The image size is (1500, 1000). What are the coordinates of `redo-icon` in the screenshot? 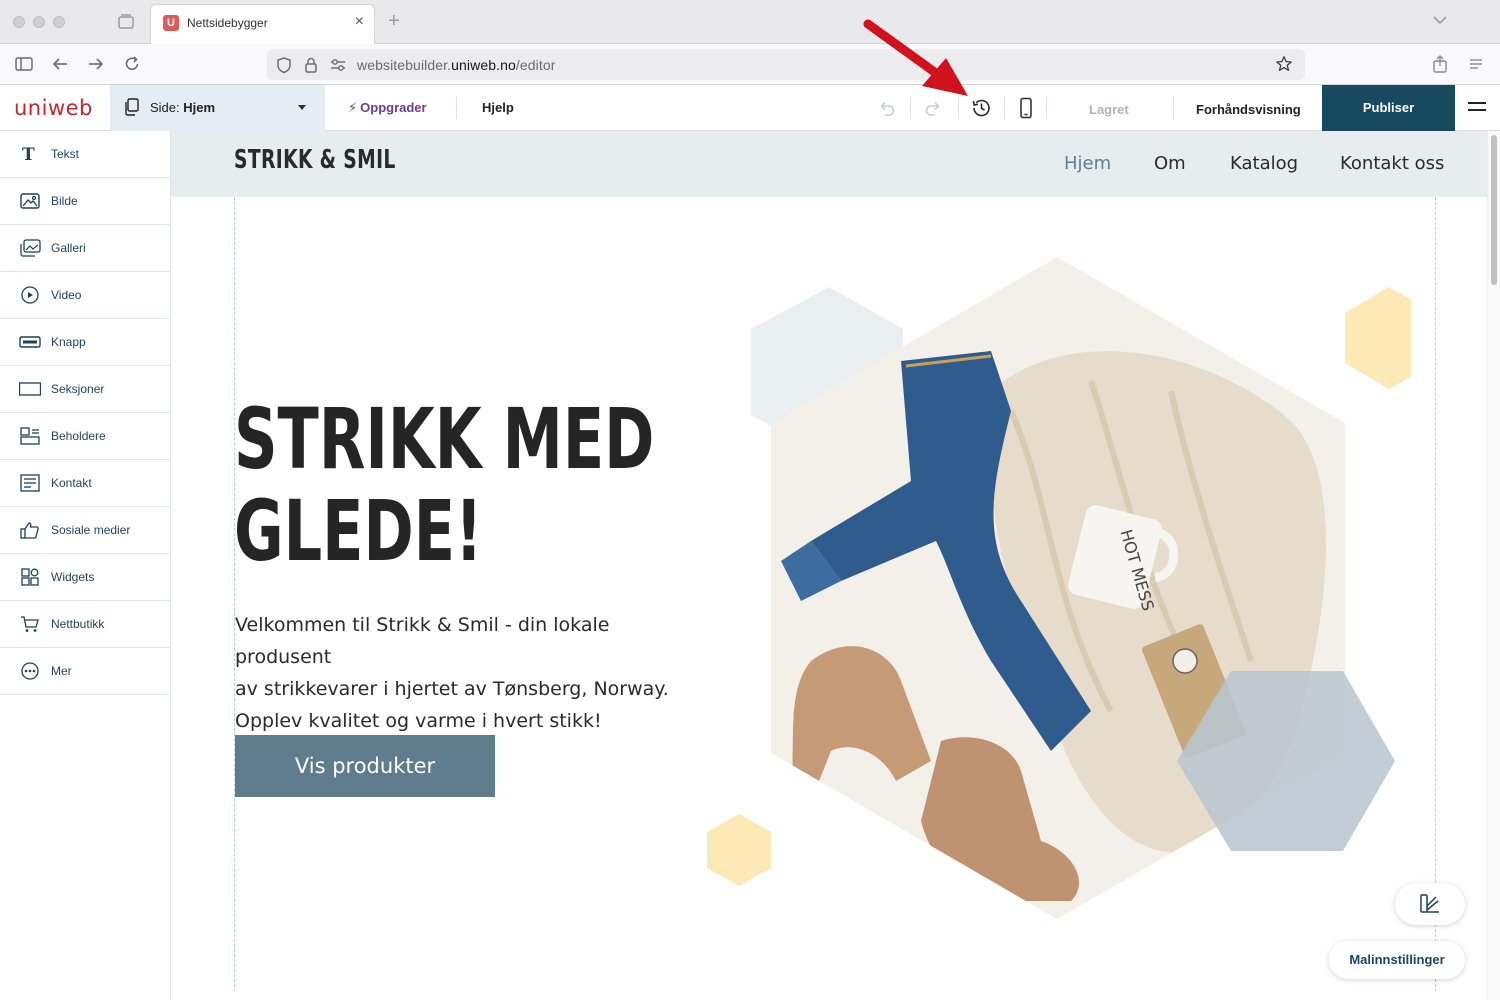 It's located at (933, 108).